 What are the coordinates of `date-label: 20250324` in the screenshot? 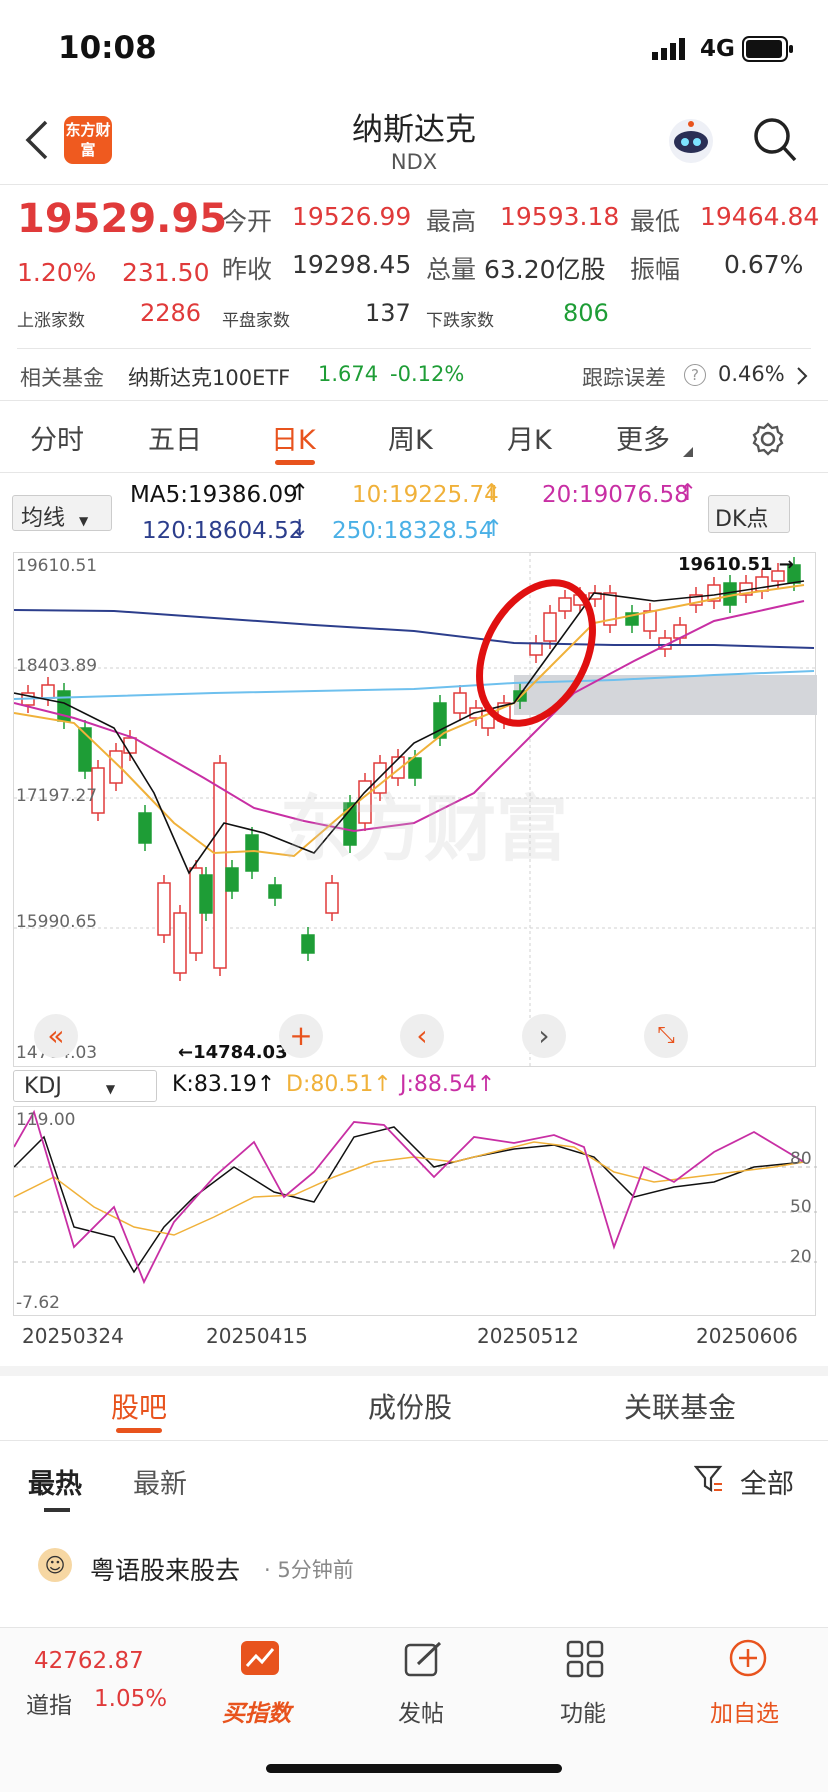 It's located at (73, 1336).